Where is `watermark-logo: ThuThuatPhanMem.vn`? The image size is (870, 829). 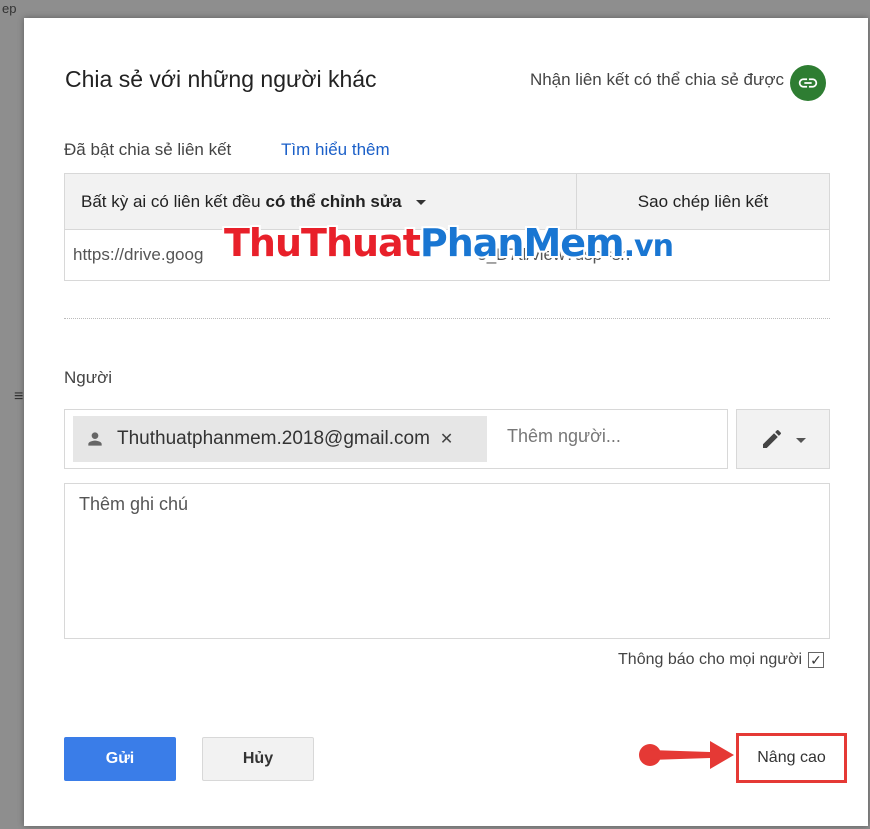
watermark-logo: ThuThuatPhanMem.vn is located at coordinates (449, 243).